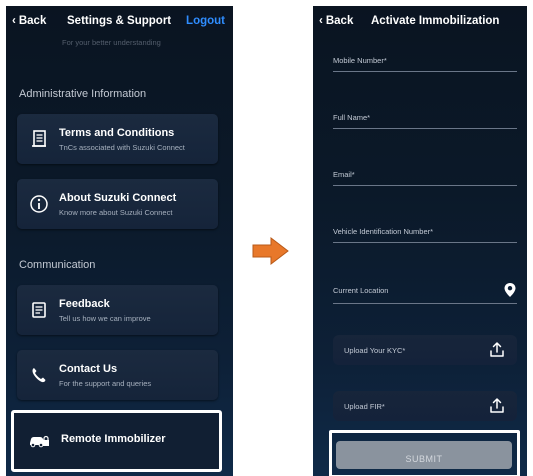 The height and width of the screenshot is (476, 533). Describe the element at coordinates (117, 310) in the screenshot. I see `feedback-card: Feedback Tell us how we can improve` at that location.